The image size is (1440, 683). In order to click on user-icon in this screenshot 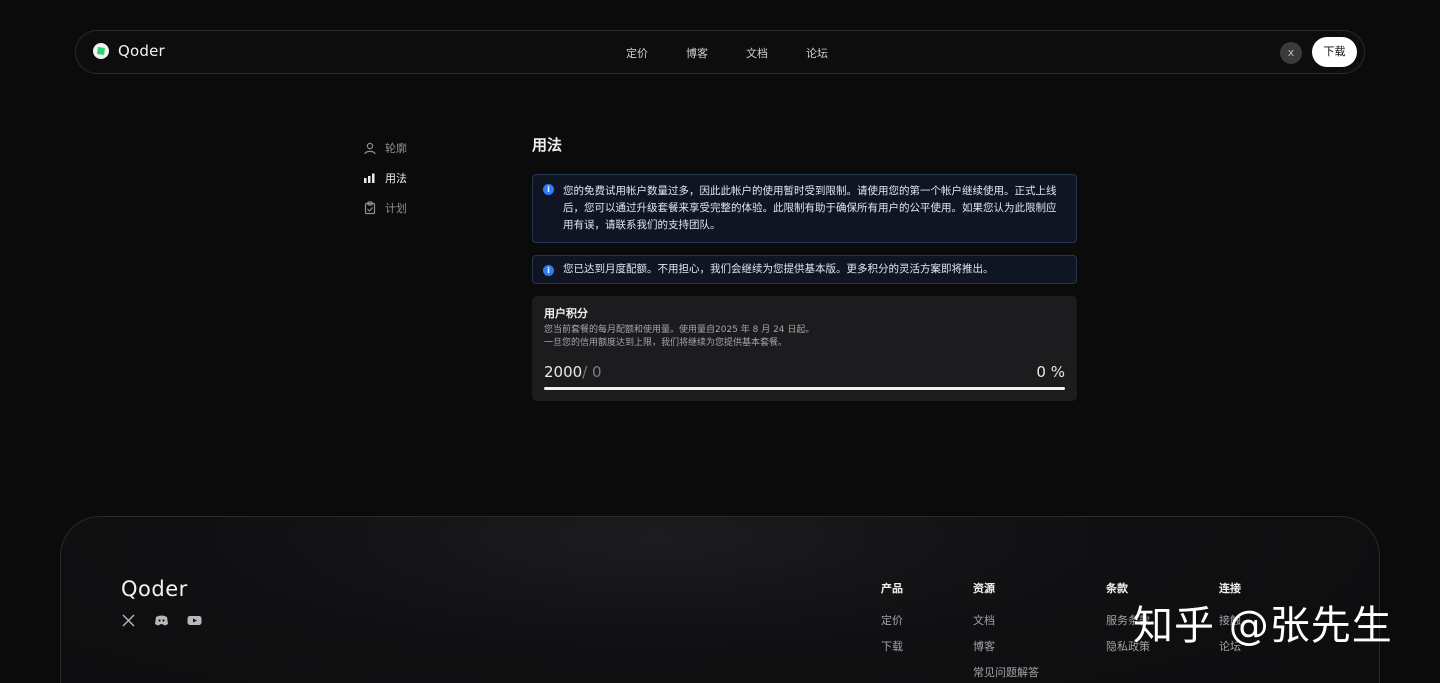, I will do `click(370, 148)`.